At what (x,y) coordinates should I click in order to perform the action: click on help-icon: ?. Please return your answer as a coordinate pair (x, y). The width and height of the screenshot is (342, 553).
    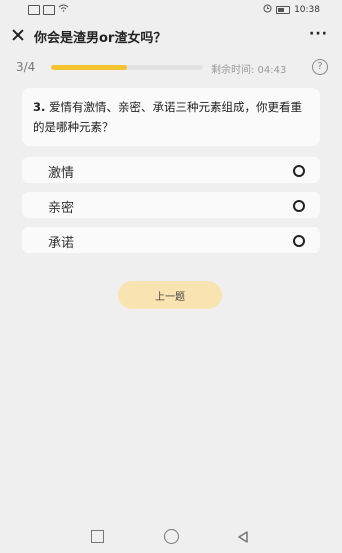
    Looking at the image, I should click on (320, 67).